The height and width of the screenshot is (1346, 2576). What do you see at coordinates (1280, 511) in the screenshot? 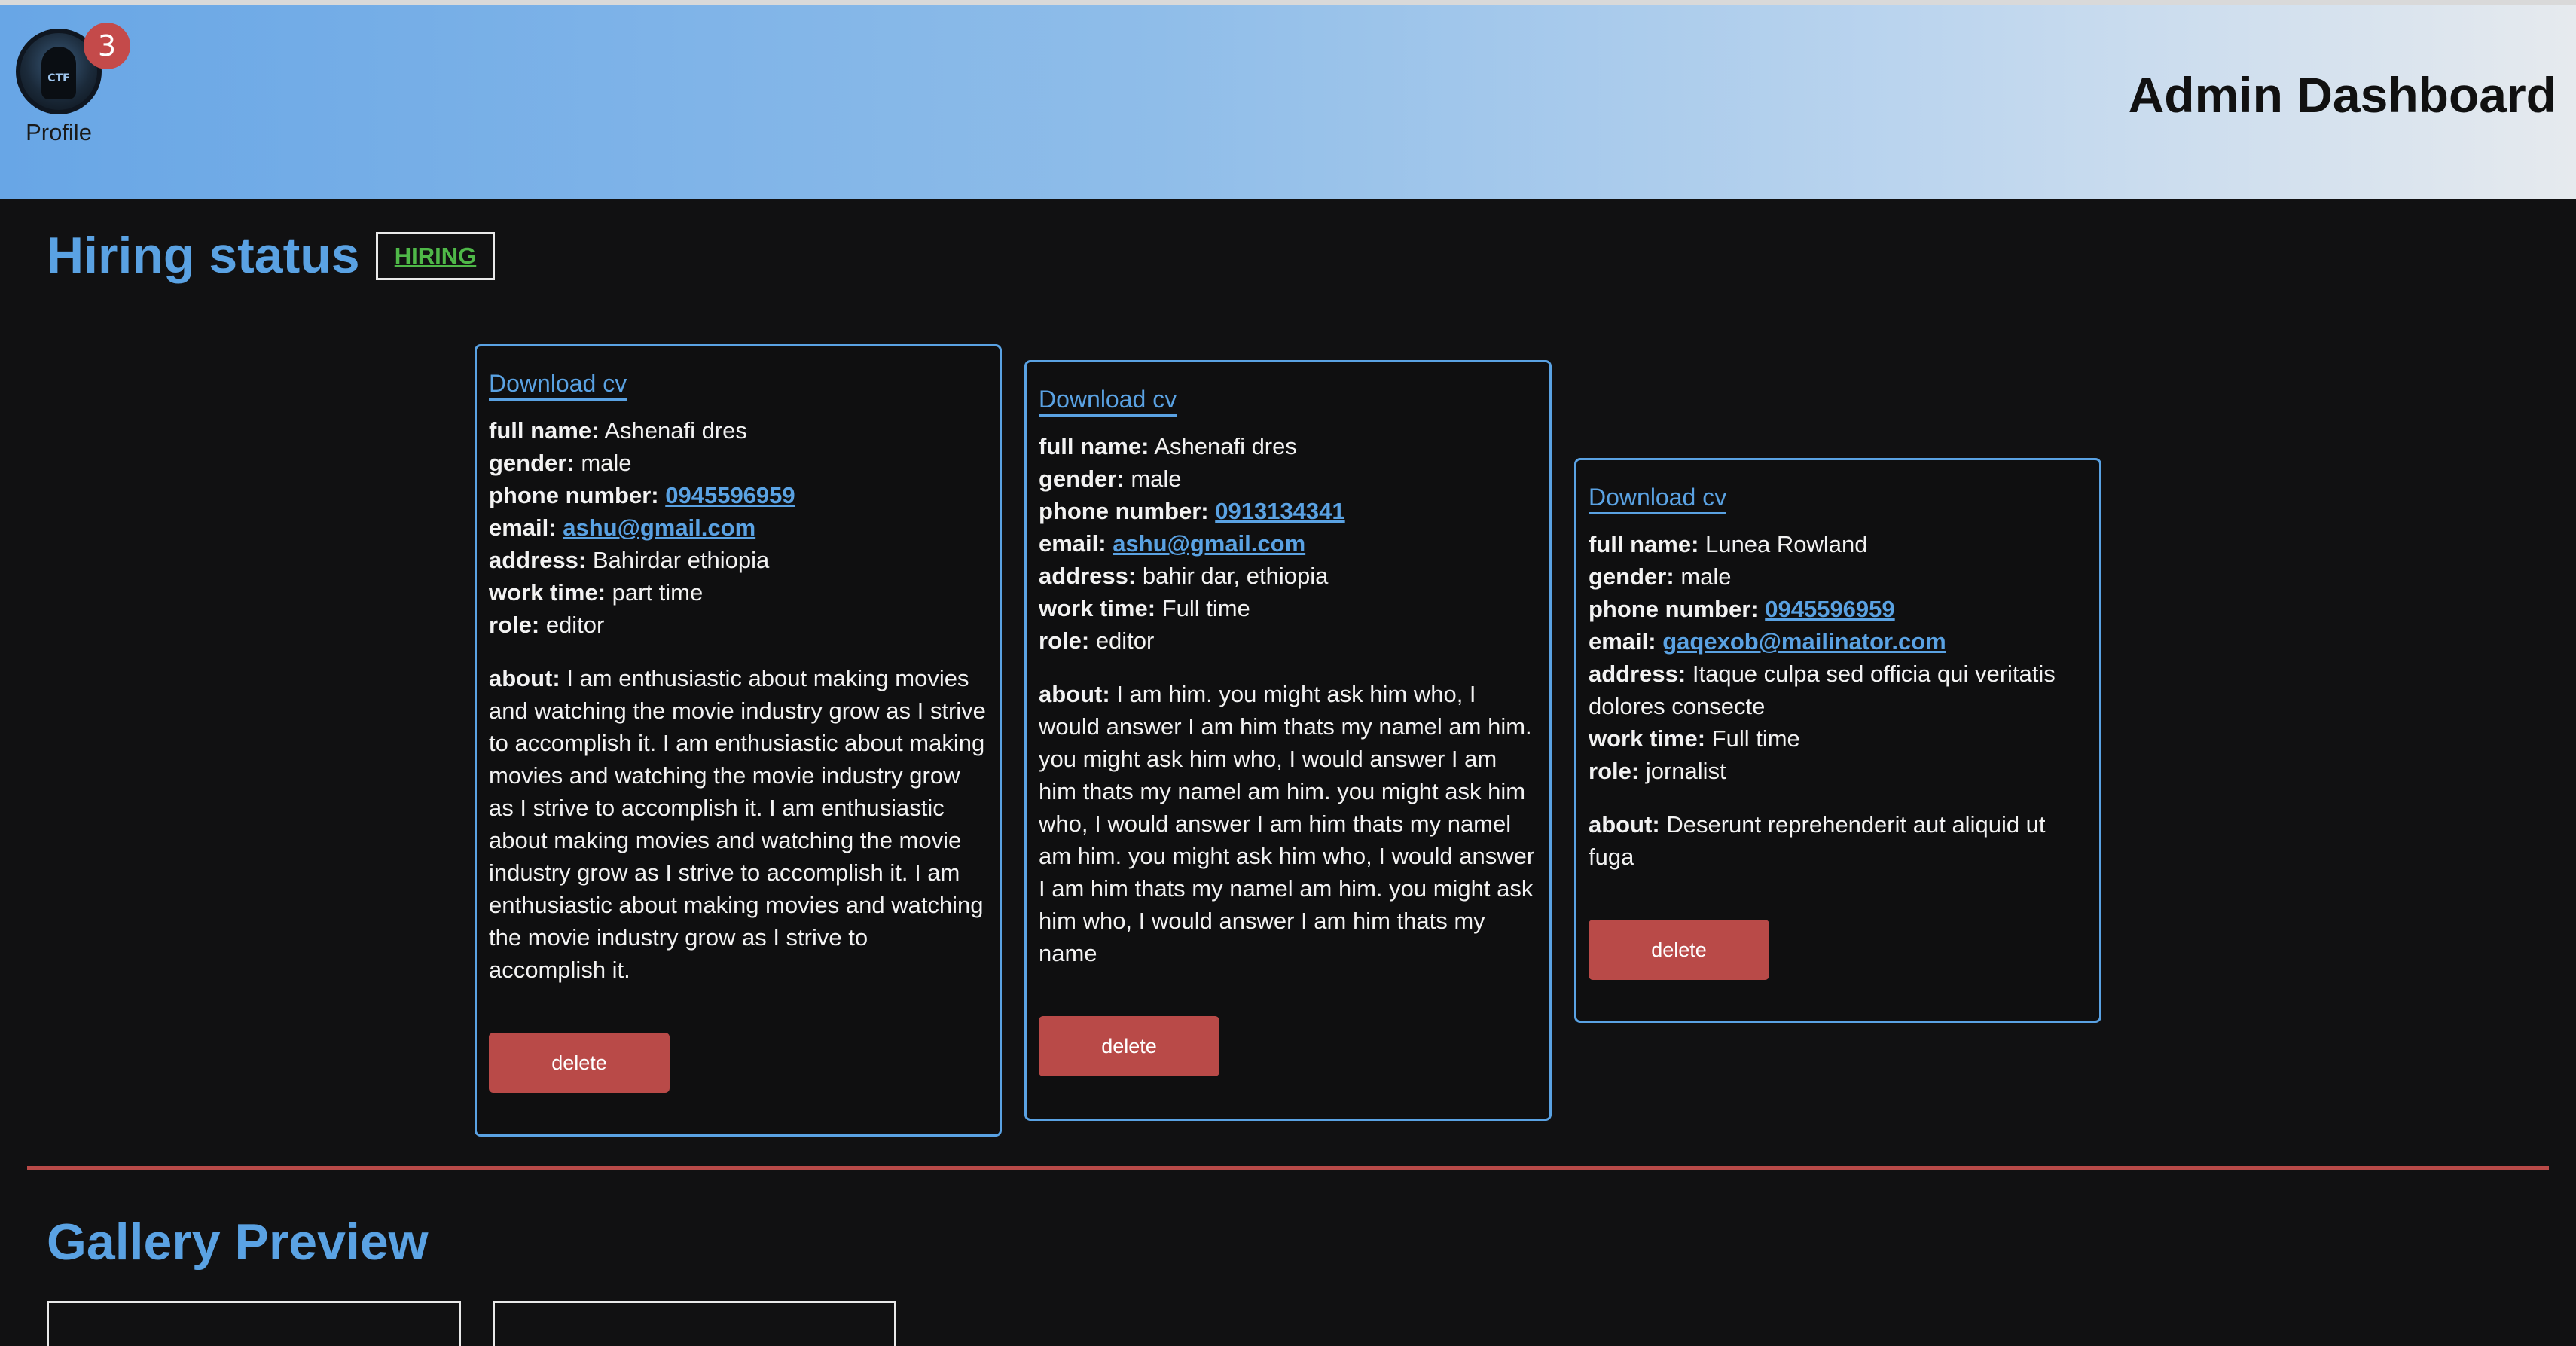
I see `phone-link: 0913134341` at bounding box center [1280, 511].